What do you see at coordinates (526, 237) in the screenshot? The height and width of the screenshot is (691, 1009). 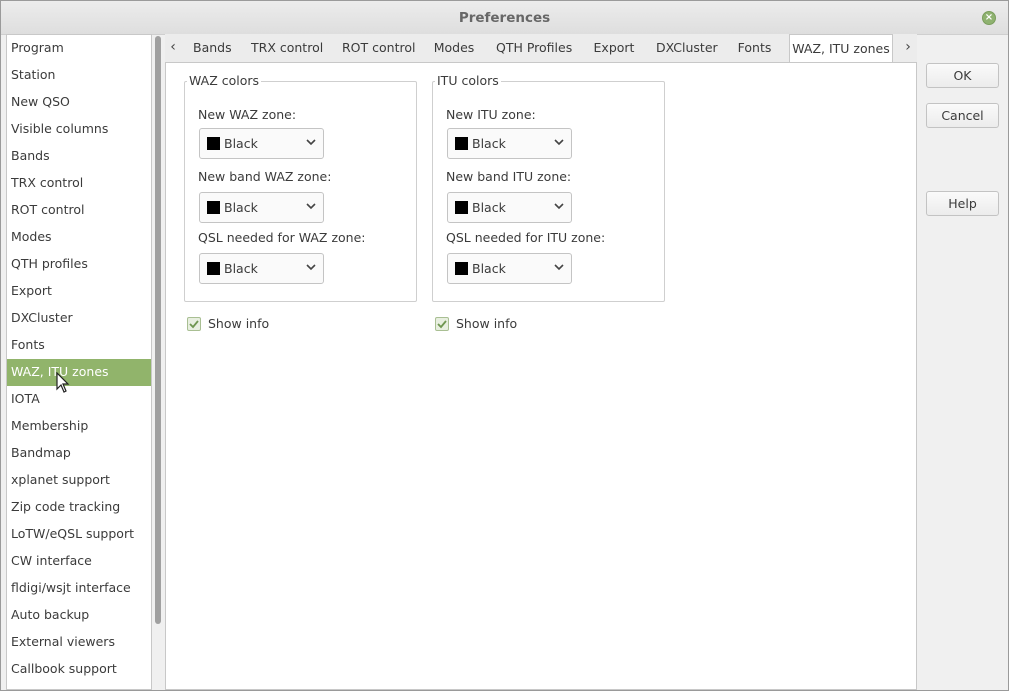 I see `qsl-needed-itu-zone-label: QSL needed for ITU zone:` at bounding box center [526, 237].